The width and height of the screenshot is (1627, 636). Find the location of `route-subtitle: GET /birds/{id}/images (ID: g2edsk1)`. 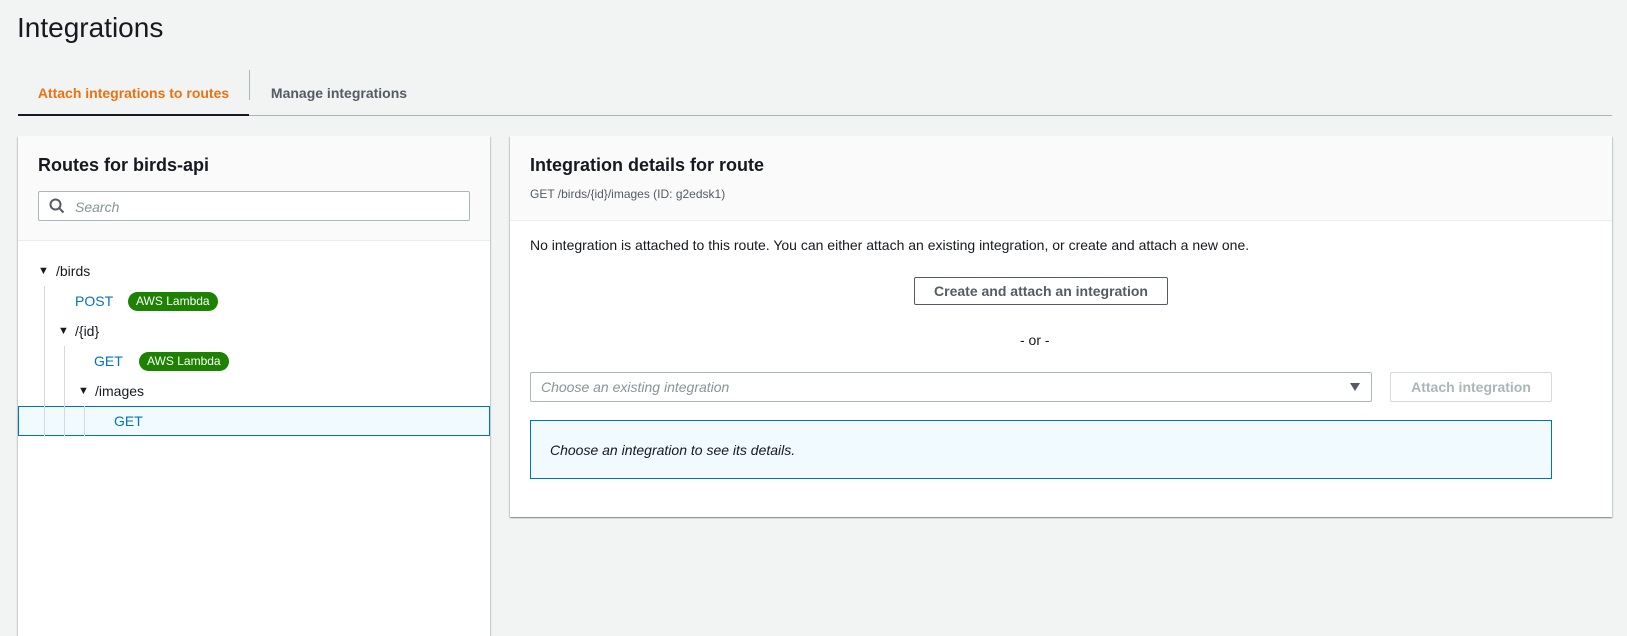

route-subtitle: GET /birds/{id}/images (ID: g2edsk1) is located at coordinates (628, 194).